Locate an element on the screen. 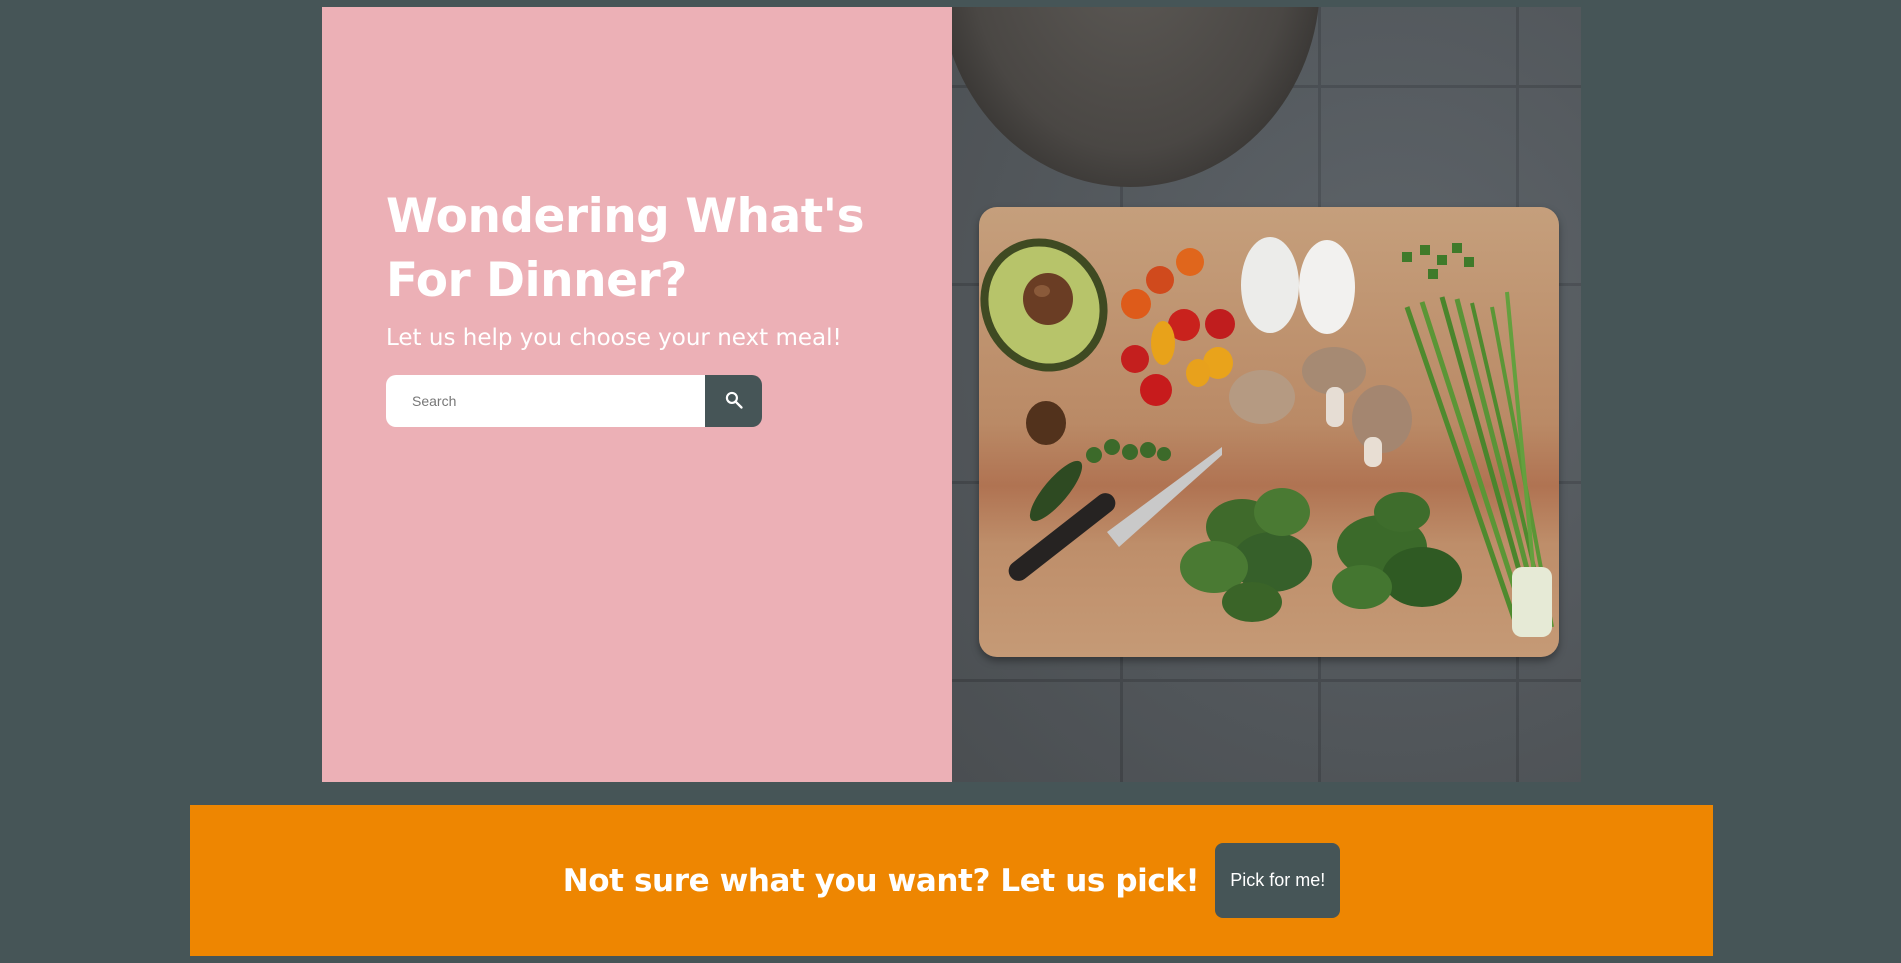  pick-for-me-button: Pick for me! is located at coordinates (1278, 880).